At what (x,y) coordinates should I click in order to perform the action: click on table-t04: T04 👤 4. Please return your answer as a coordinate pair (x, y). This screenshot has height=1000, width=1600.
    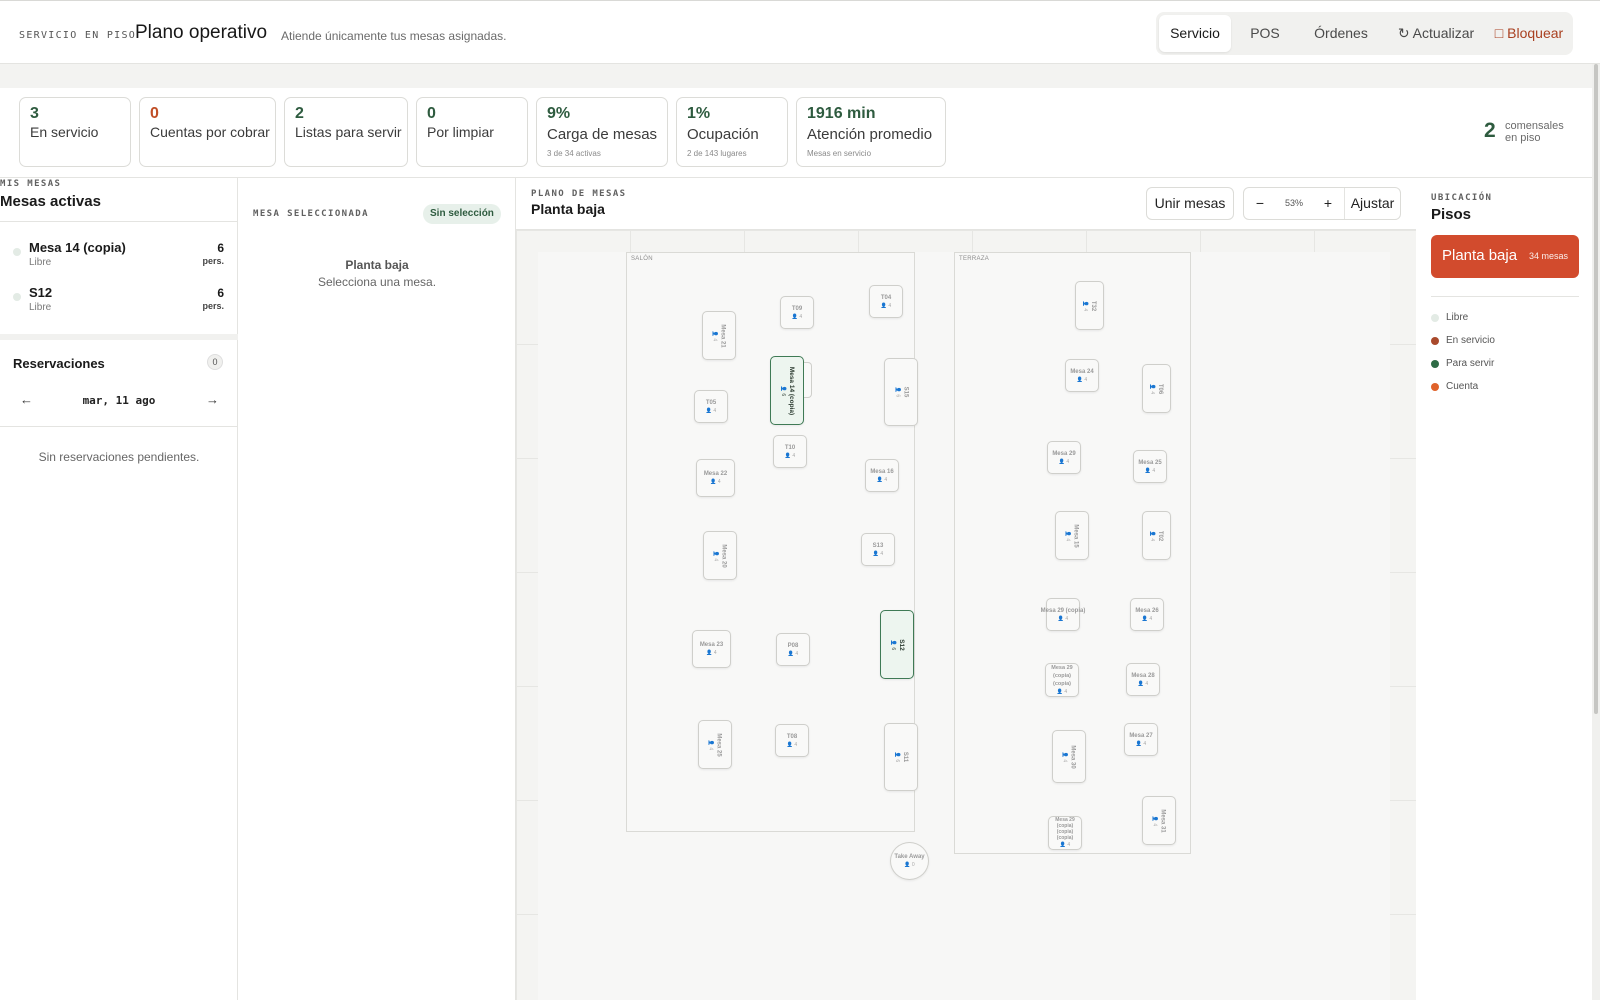
    Looking at the image, I should click on (886, 301).